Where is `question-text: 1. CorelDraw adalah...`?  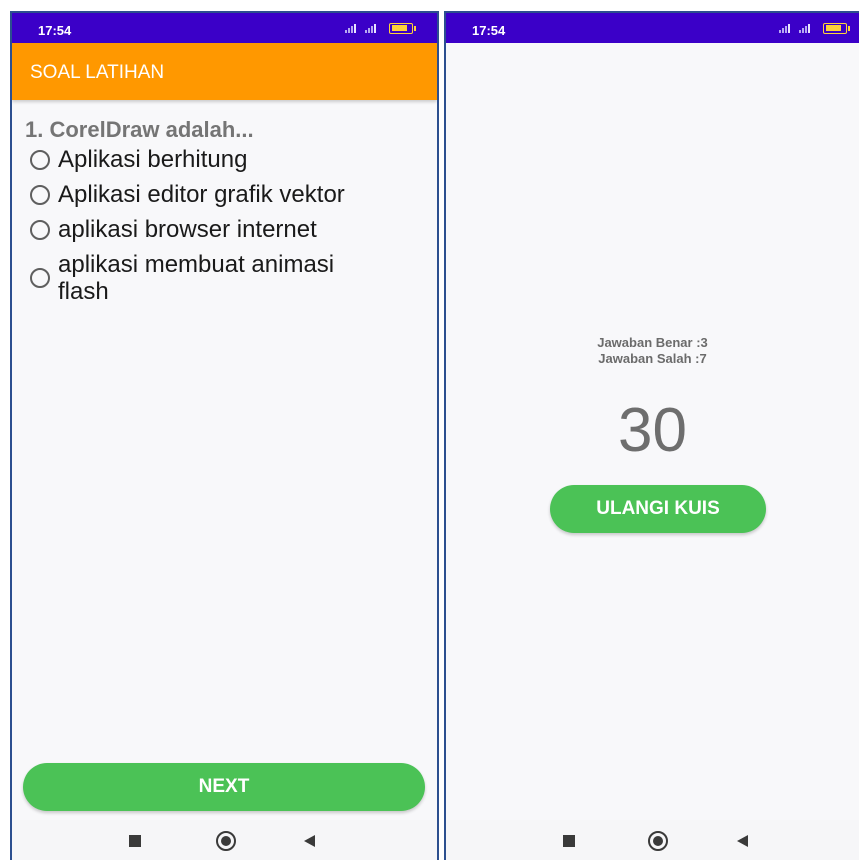 question-text: 1. CorelDraw adalah... is located at coordinates (139, 129).